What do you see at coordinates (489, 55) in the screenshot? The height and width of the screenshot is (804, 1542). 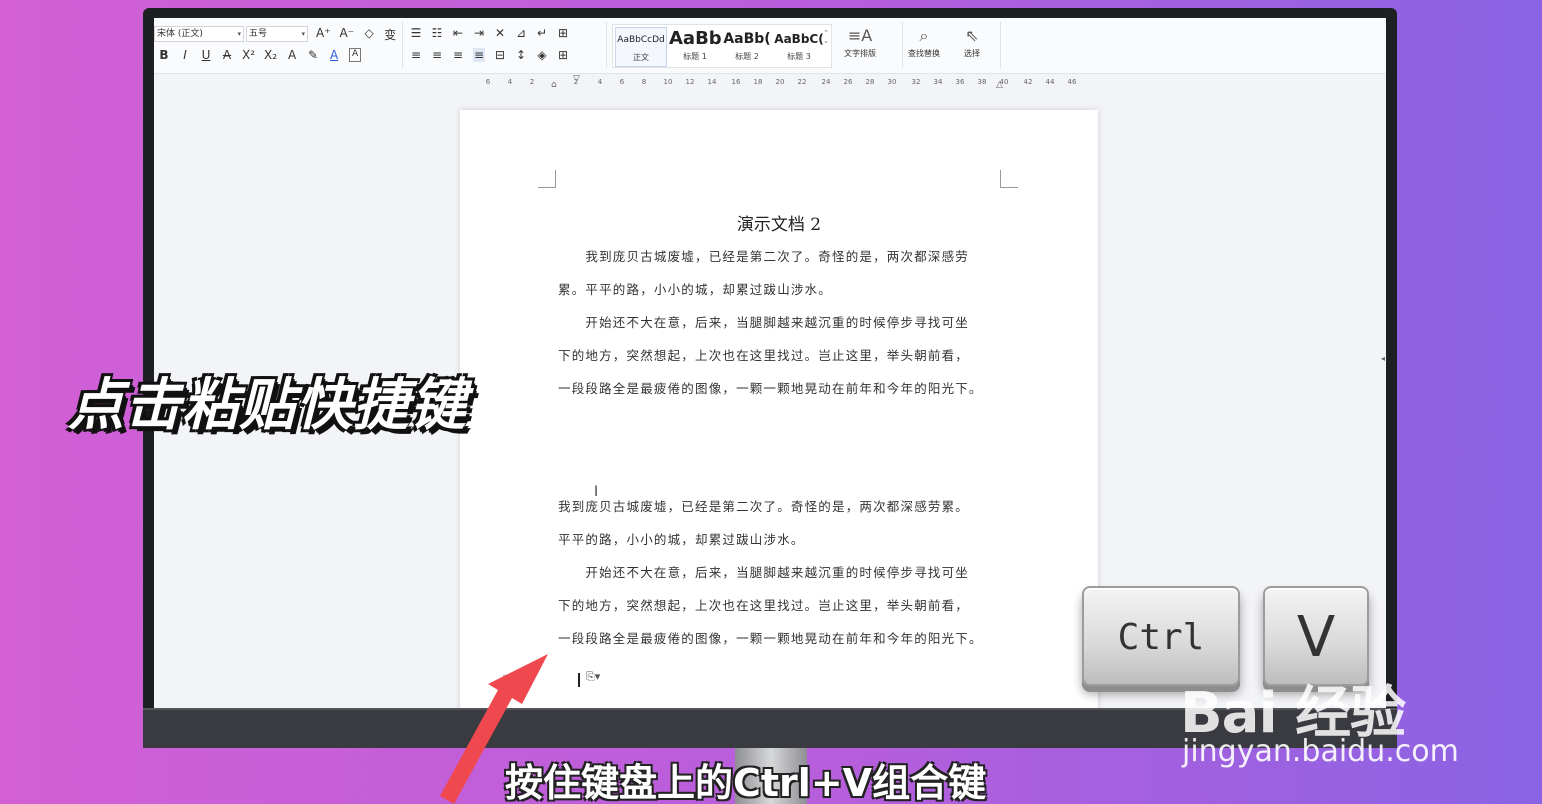 I see `paragraph-tools-row2: ≡ ≡ ≡ ≡ ⊟ ↕ ◈ ⊞` at bounding box center [489, 55].